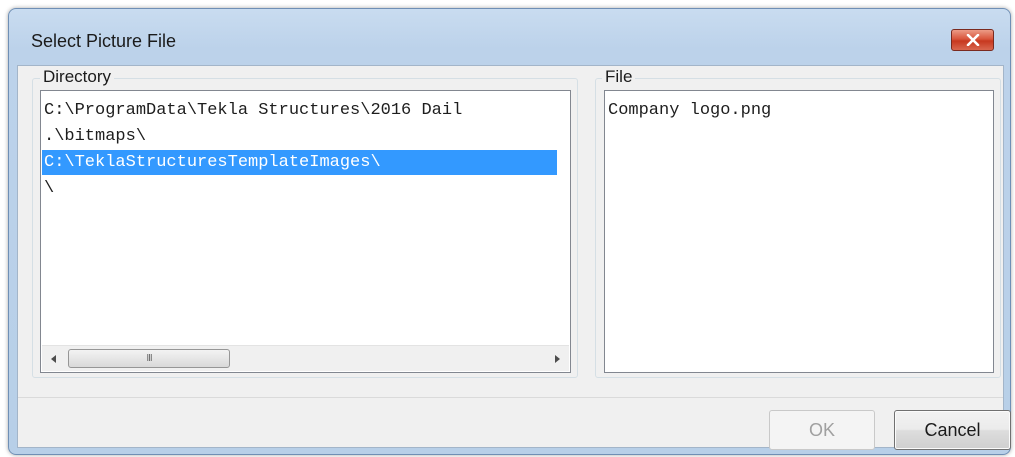 The height and width of the screenshot is (457, 1015). I want to click on cancel-button: Cancel, so click(952, 430).